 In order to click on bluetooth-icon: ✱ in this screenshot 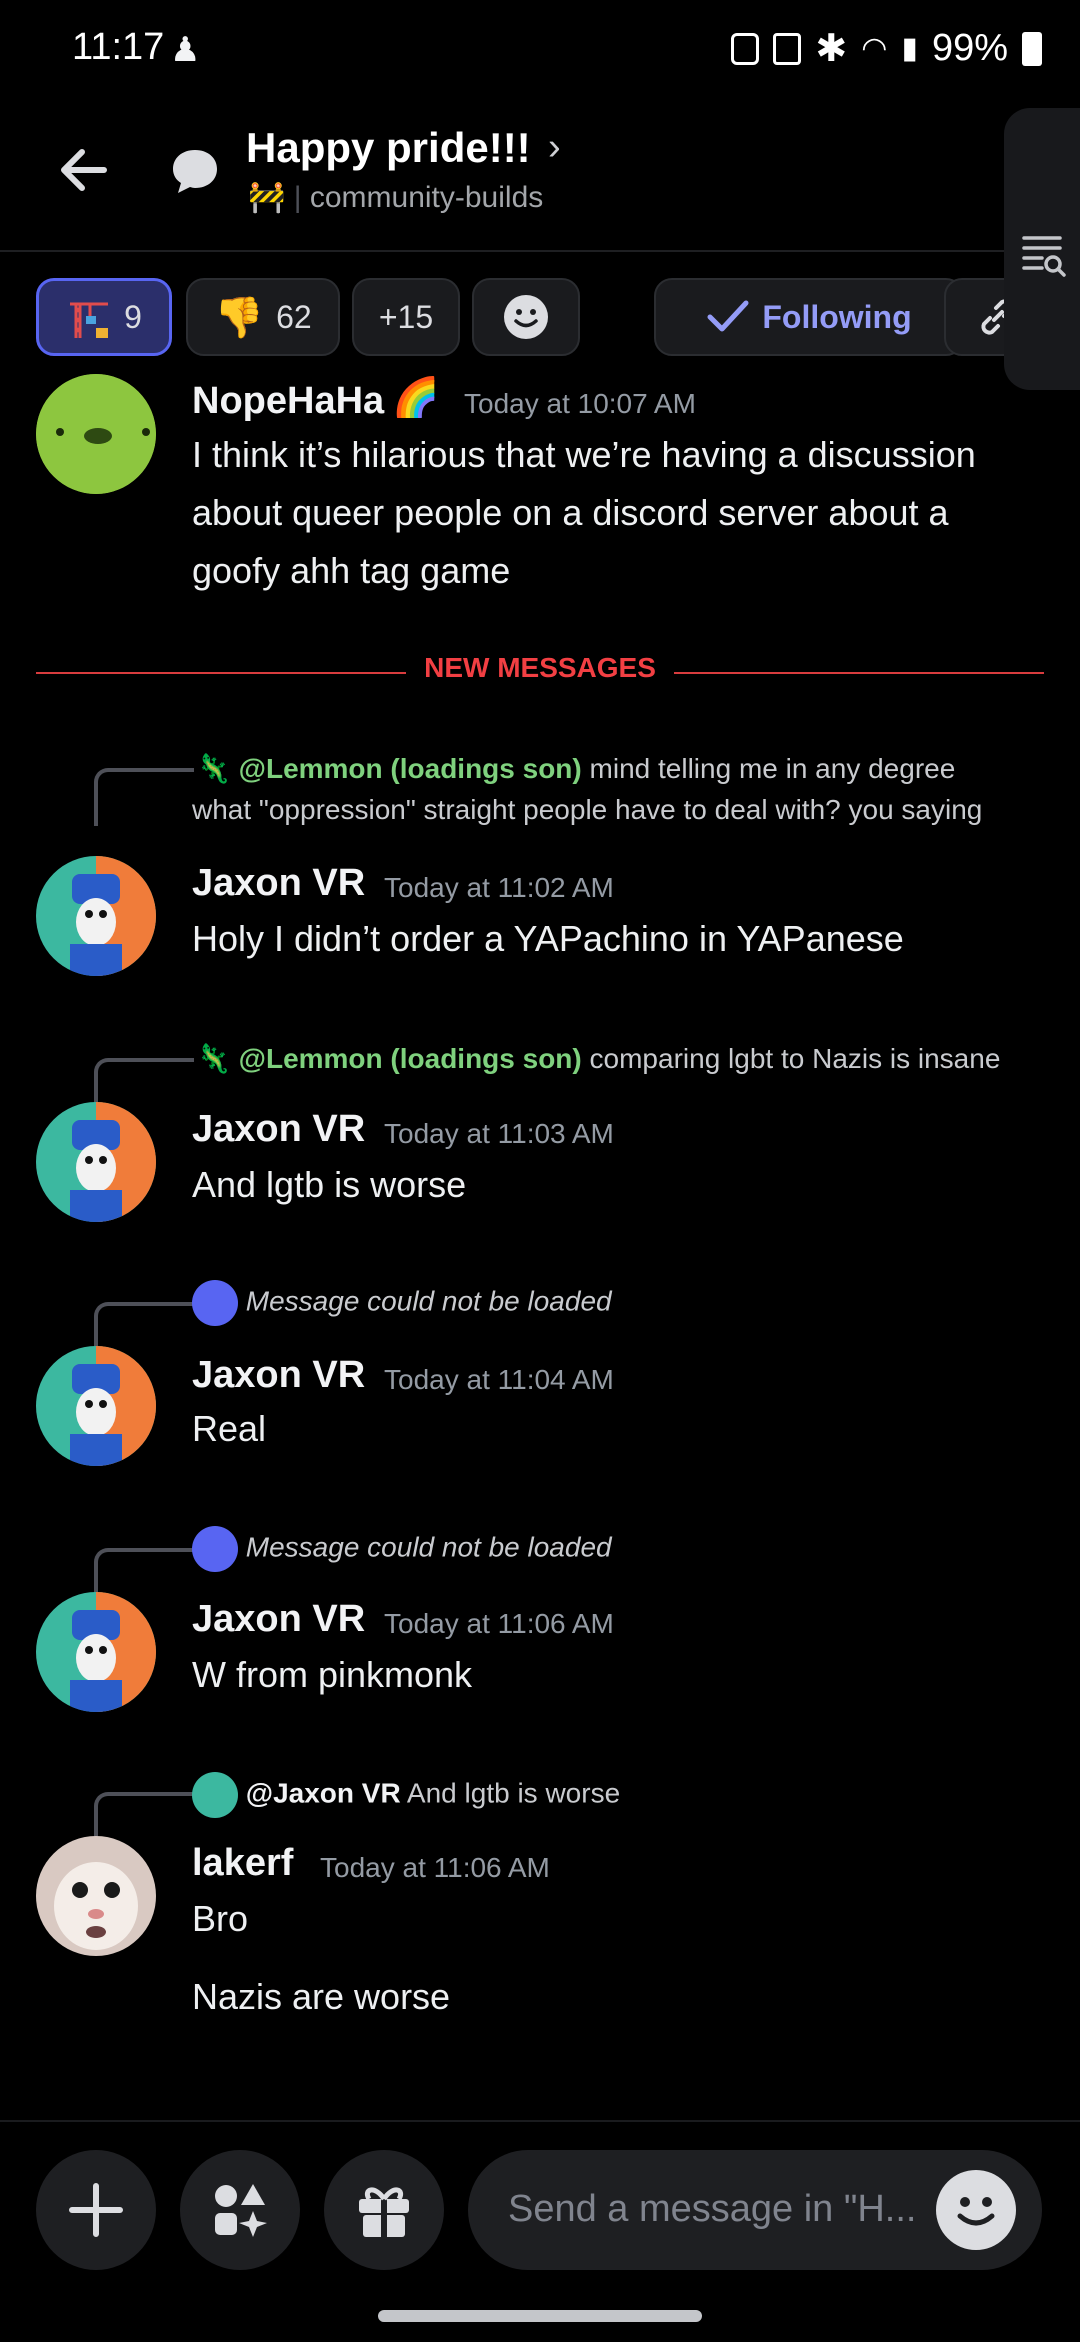, I will do `click(831, 49)`.